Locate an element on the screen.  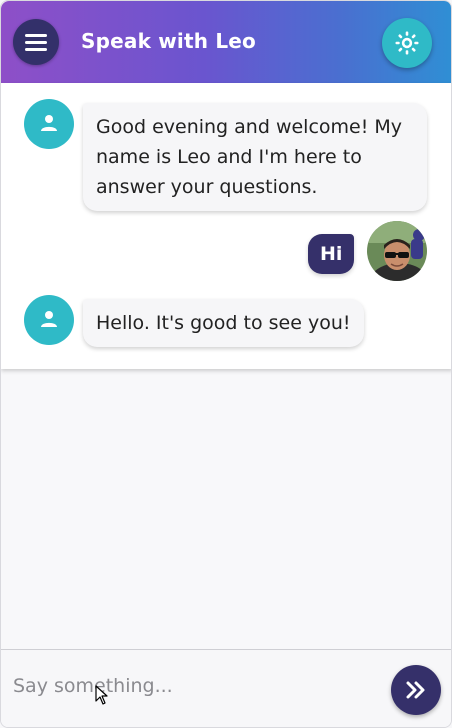
sun-icon is located at coordinates (407, 43).